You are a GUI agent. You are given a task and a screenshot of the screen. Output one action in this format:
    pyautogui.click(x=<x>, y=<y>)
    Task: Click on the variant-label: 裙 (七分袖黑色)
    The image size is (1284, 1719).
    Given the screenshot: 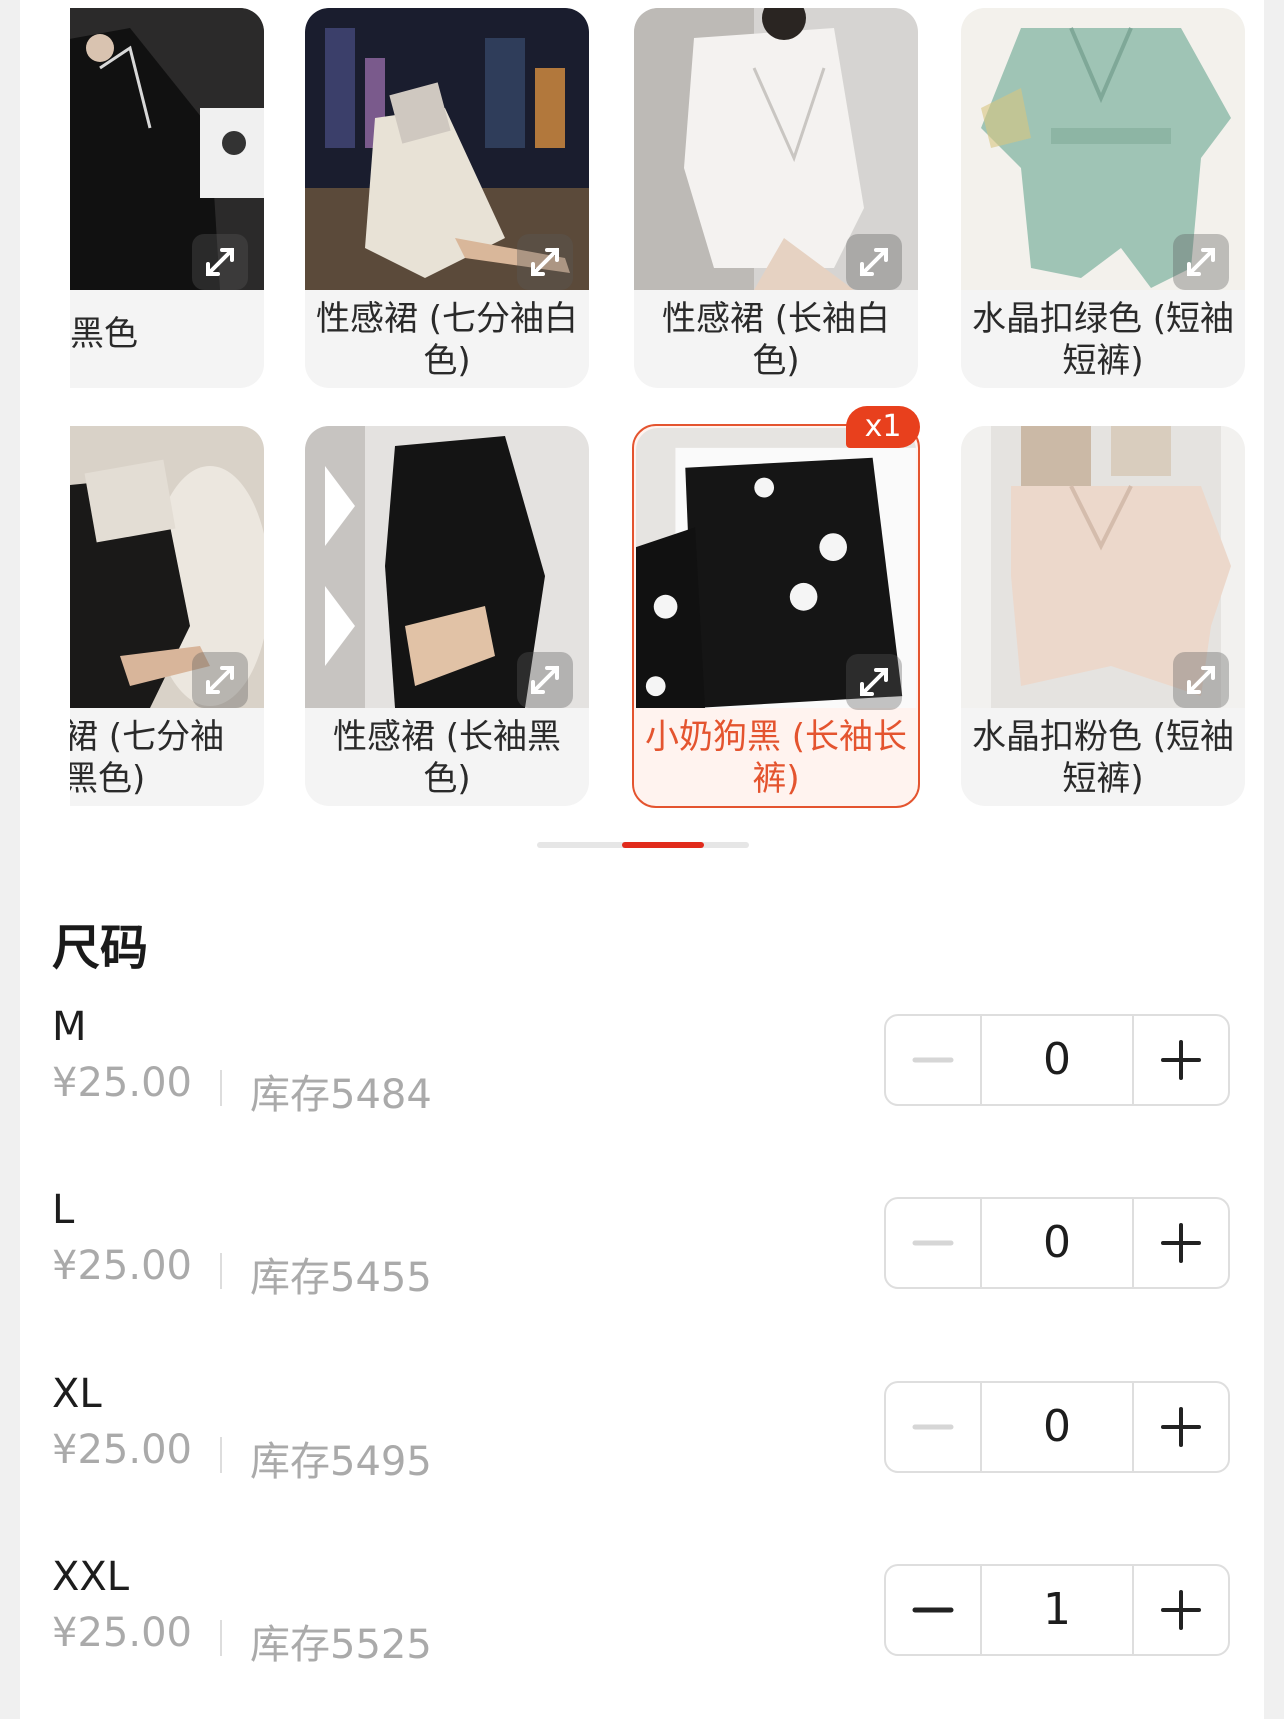 What is the action you would take?
    pyautogui.click(x=147, y=758)
    